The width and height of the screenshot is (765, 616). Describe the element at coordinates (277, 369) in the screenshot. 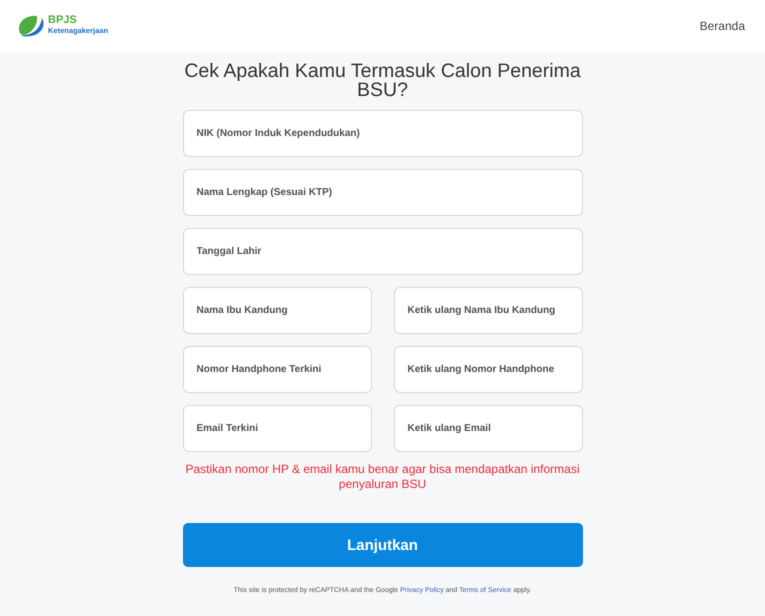

I see `input-field: Nomor Handphone Terkini` at that location.